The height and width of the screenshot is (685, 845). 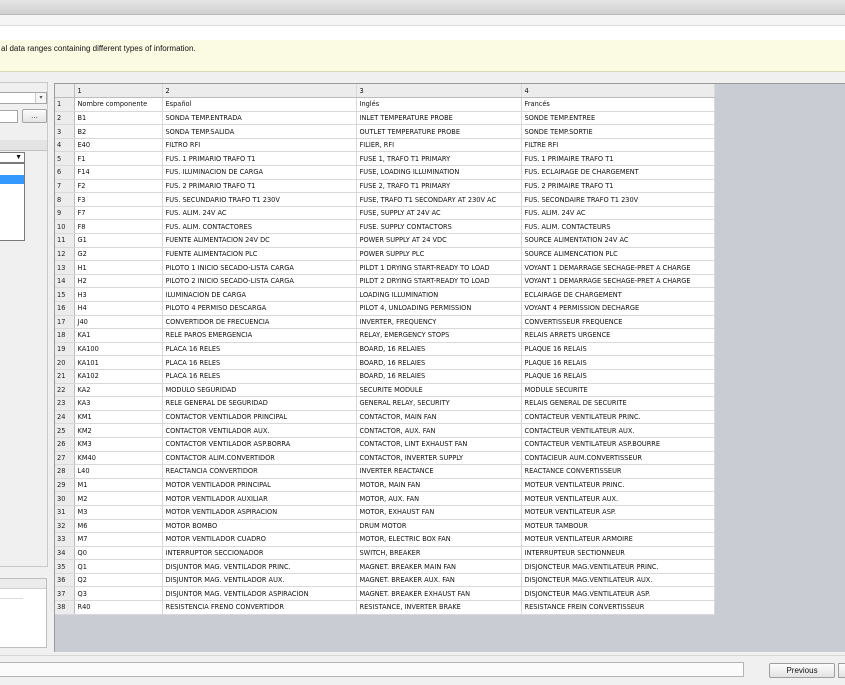 What do you see at coordinates (118, 118) in the screenshot?
I see `table-cell: B1` at bounding box center [118, 118].